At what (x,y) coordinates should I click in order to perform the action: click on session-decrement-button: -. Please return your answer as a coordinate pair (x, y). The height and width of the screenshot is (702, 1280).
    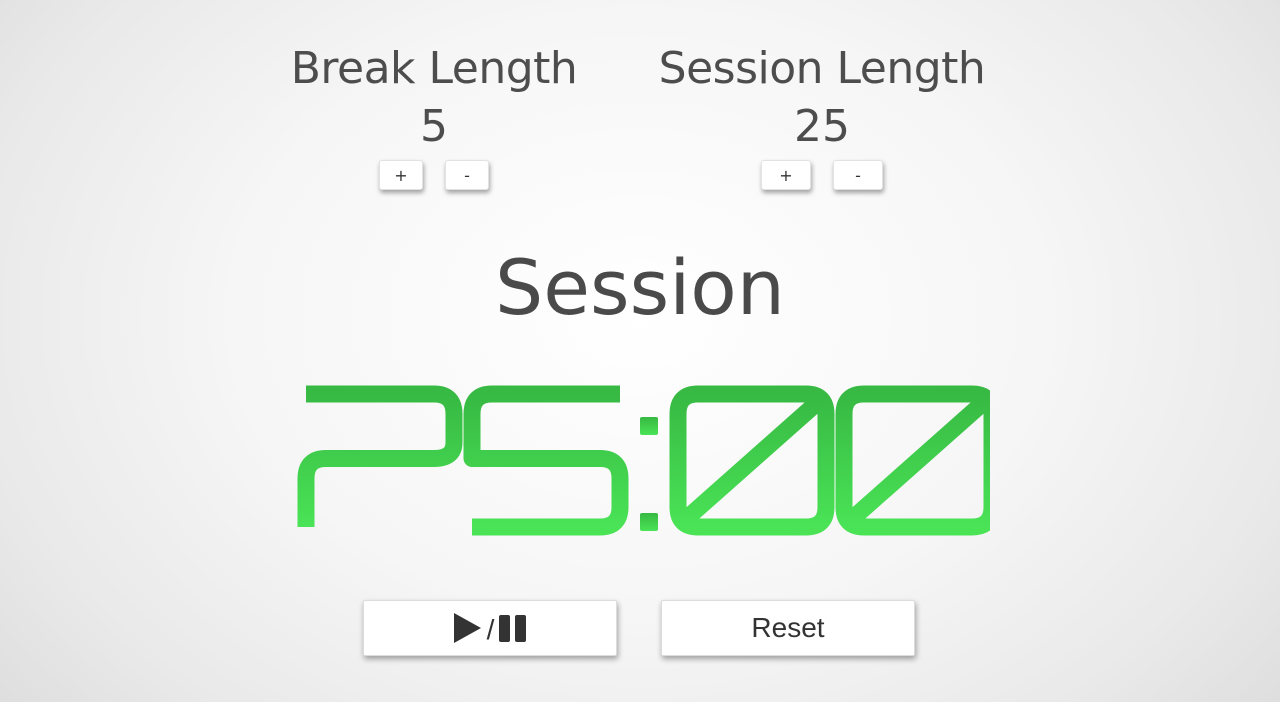
    Looking at the image, I should click on (858, 175).